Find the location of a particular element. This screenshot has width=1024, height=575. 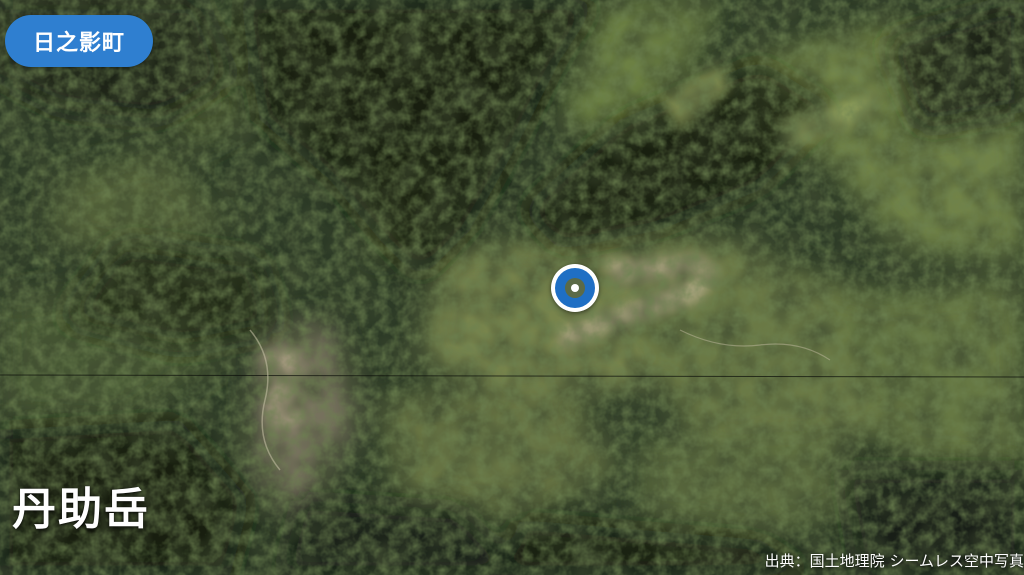

marker-ring is located at coordinates (575, 288).